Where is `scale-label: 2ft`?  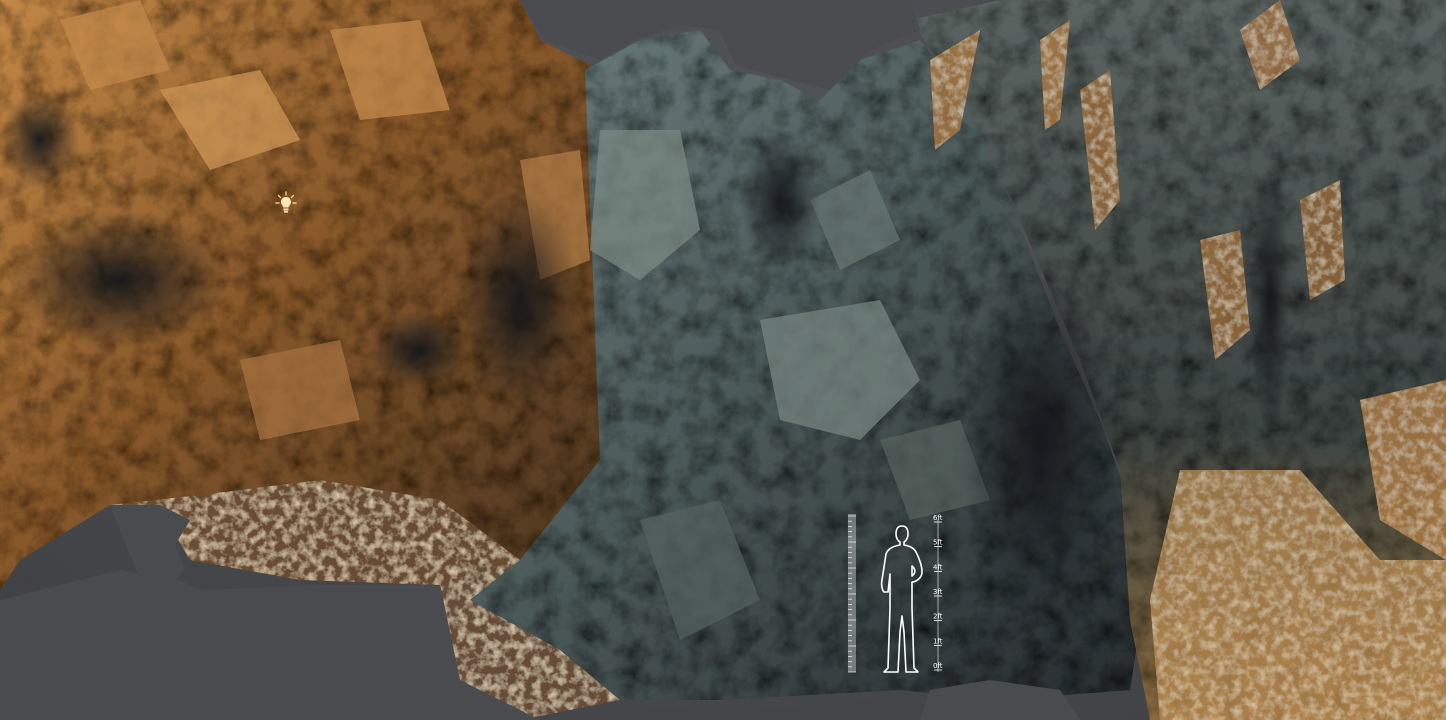
scale-label: 2ft is located at coordinates (938, 617).